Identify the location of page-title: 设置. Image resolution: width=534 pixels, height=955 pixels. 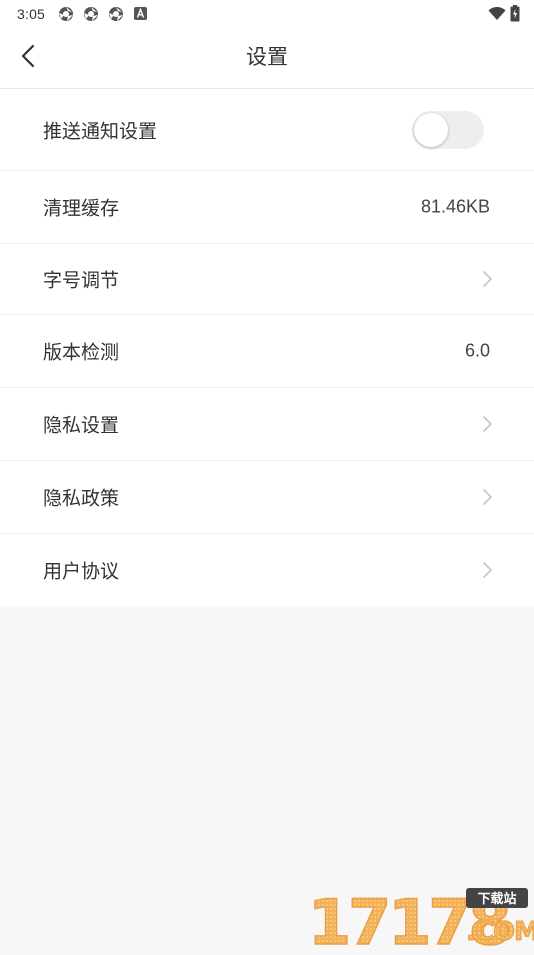
(267, 57).